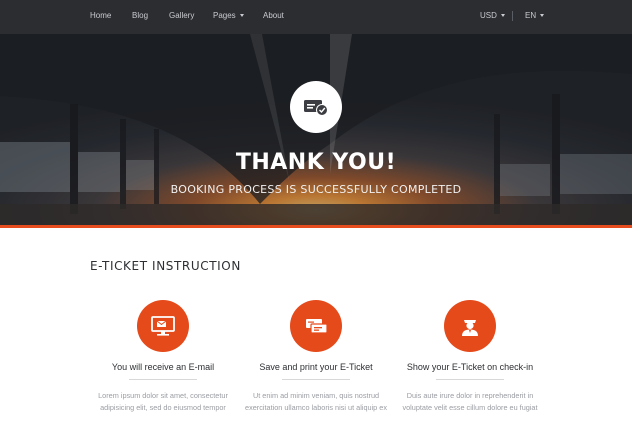 The image size is (632, 421). Describe the element at coordinates (181, 15) in the screenshot. I see `nav-link-gallery: Gallery` at that location.